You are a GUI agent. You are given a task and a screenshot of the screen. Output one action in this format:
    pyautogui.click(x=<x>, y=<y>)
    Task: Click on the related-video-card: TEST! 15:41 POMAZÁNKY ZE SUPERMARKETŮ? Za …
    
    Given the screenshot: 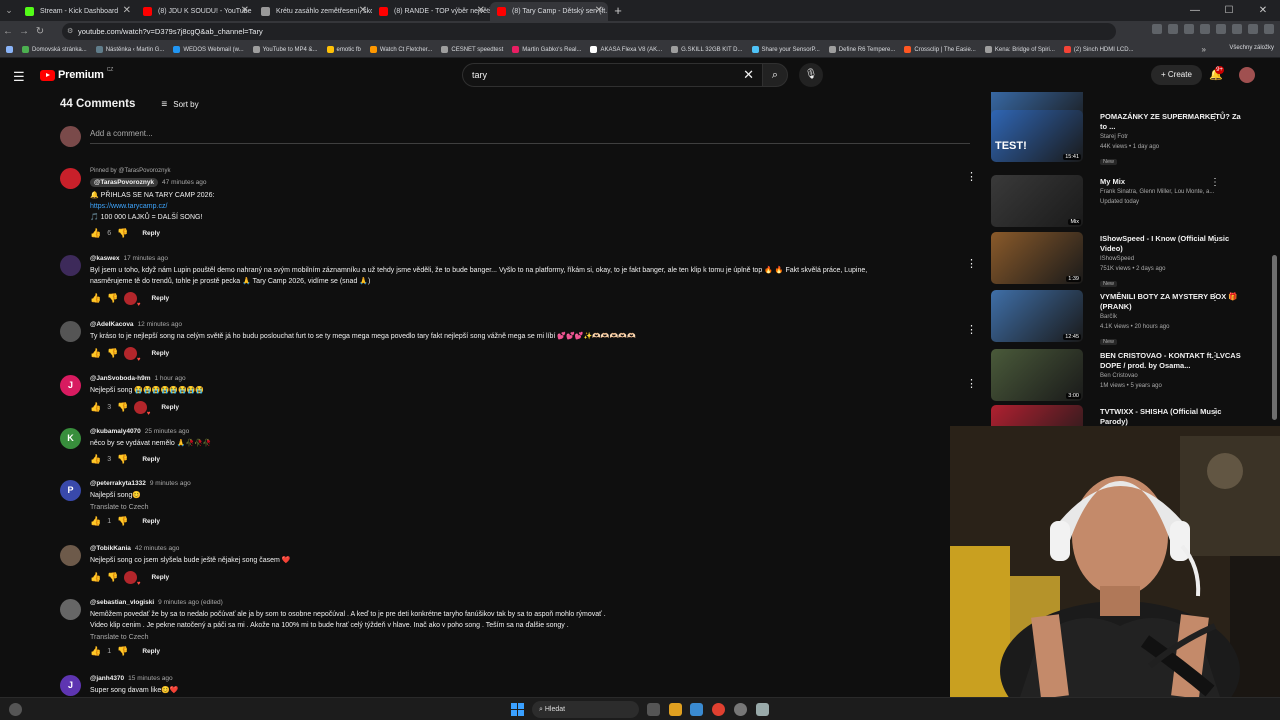 What is the action you would take?
    pyautogui.click(x=1126, y=137)
    